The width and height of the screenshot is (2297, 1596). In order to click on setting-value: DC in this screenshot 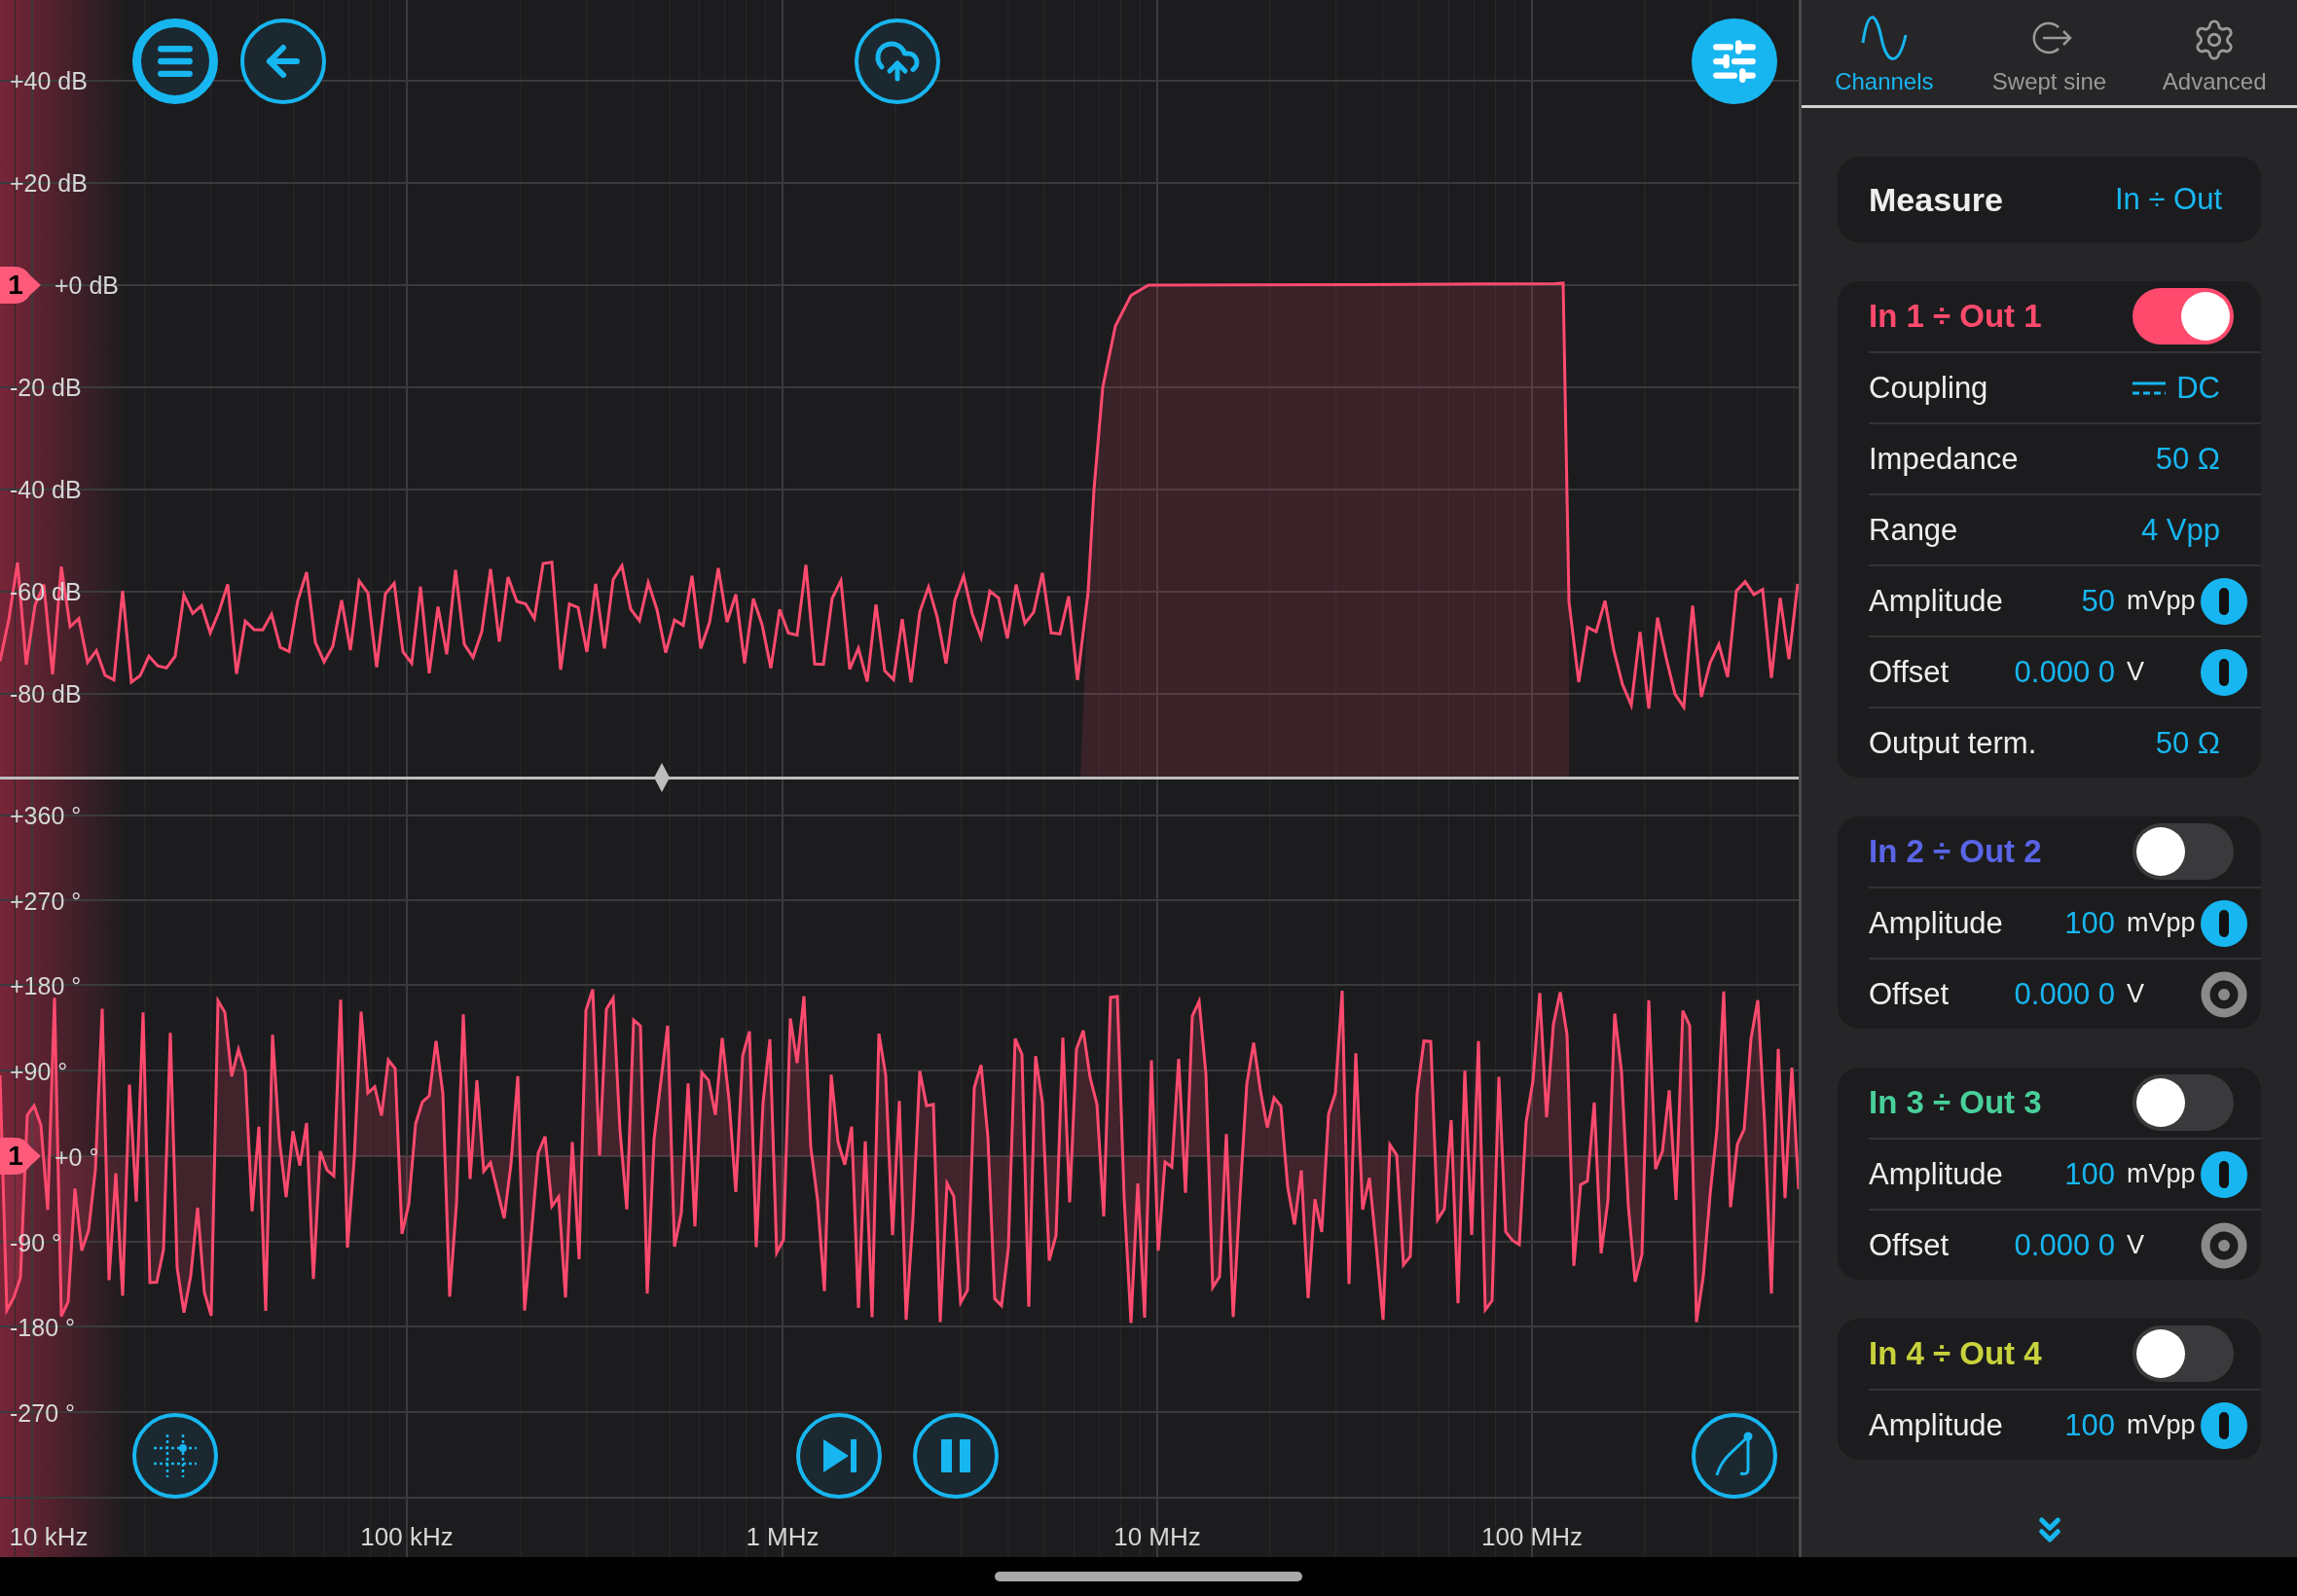, I will do `click(2198, 388)`.